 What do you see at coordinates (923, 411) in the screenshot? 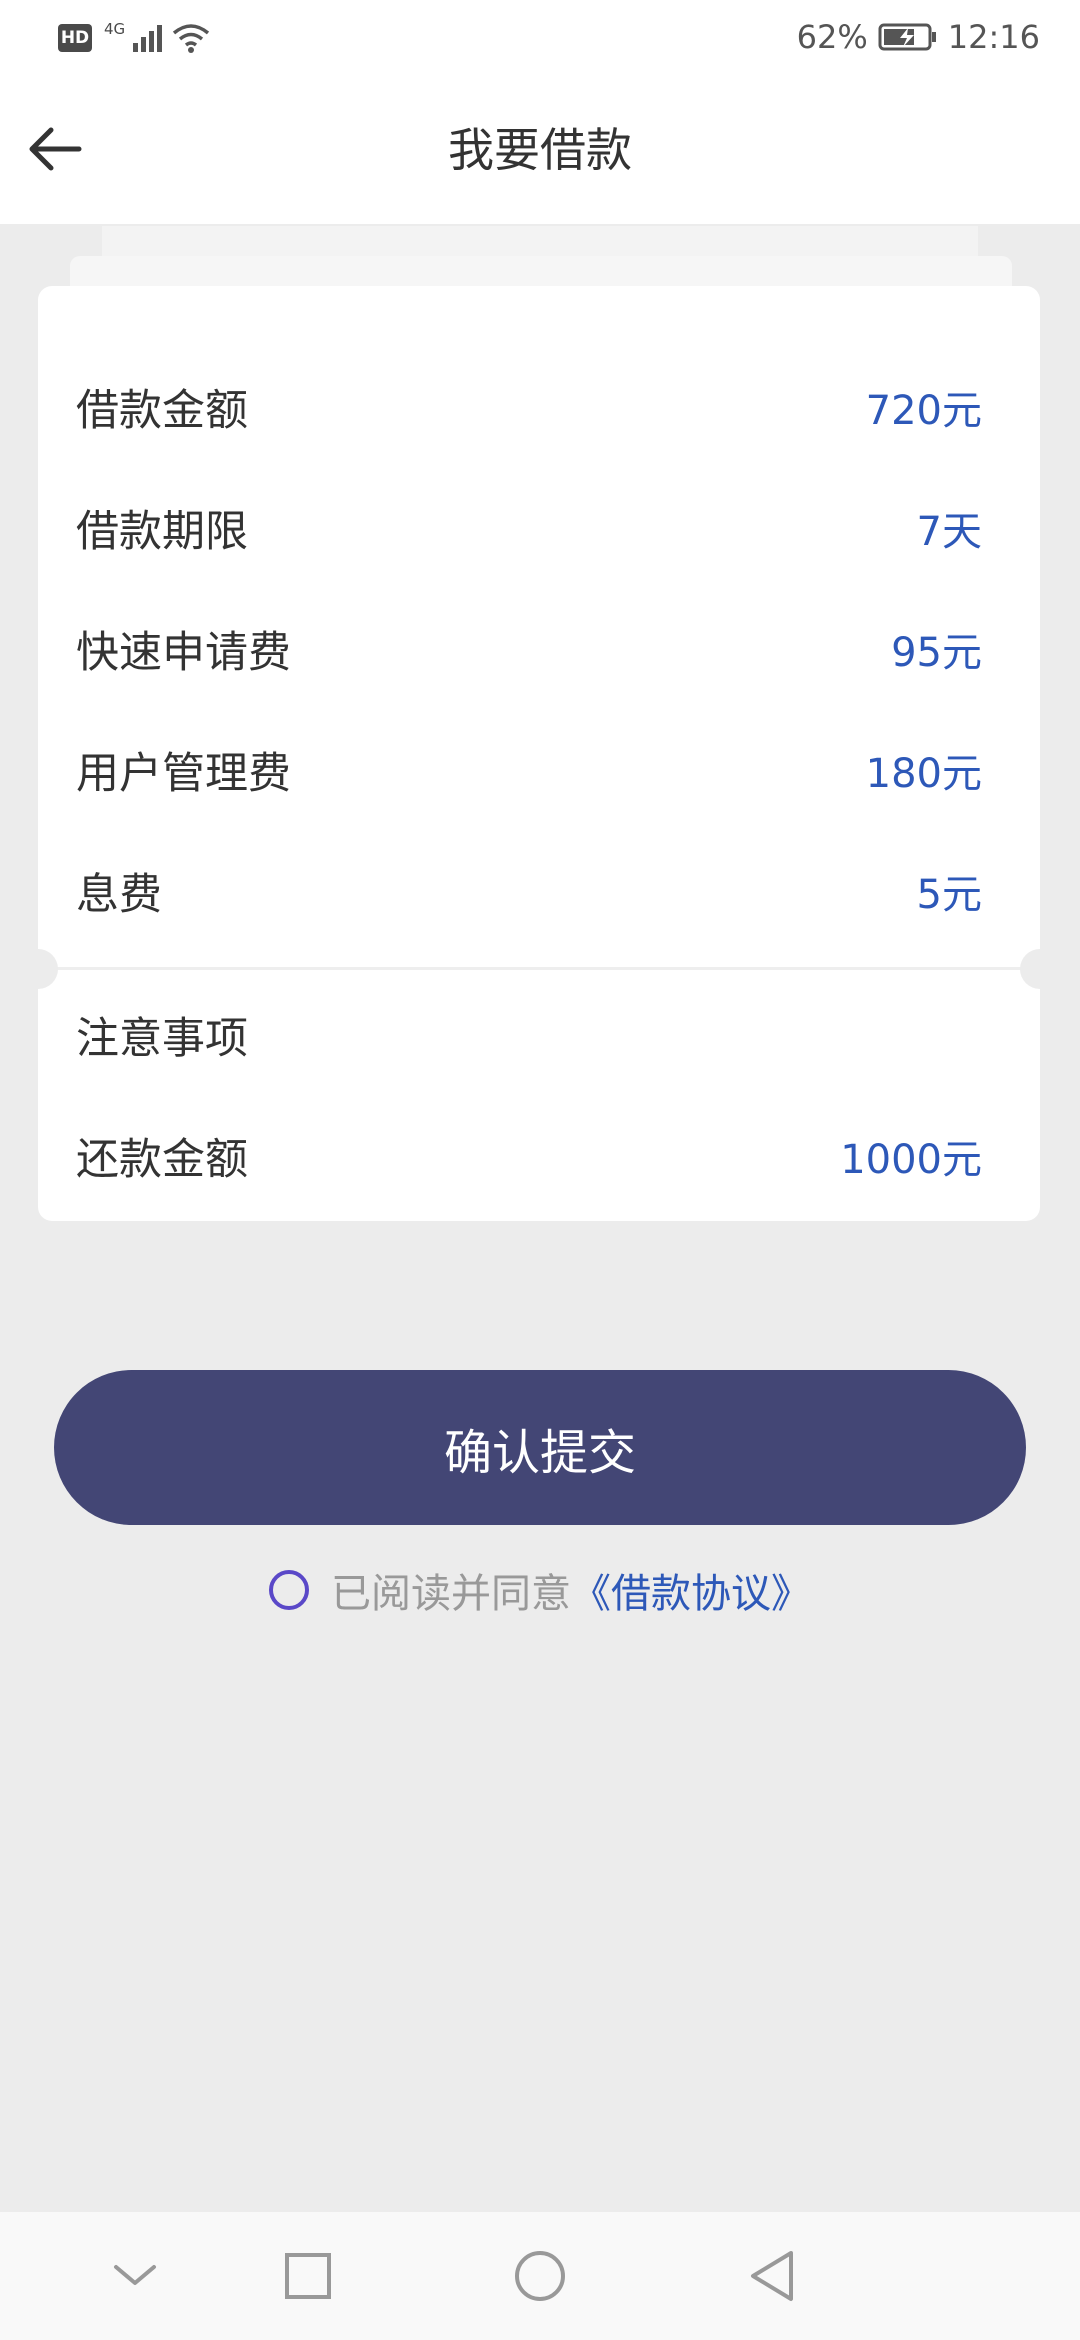
I see `detail-value: 720元` at bounding box center [923, 411].